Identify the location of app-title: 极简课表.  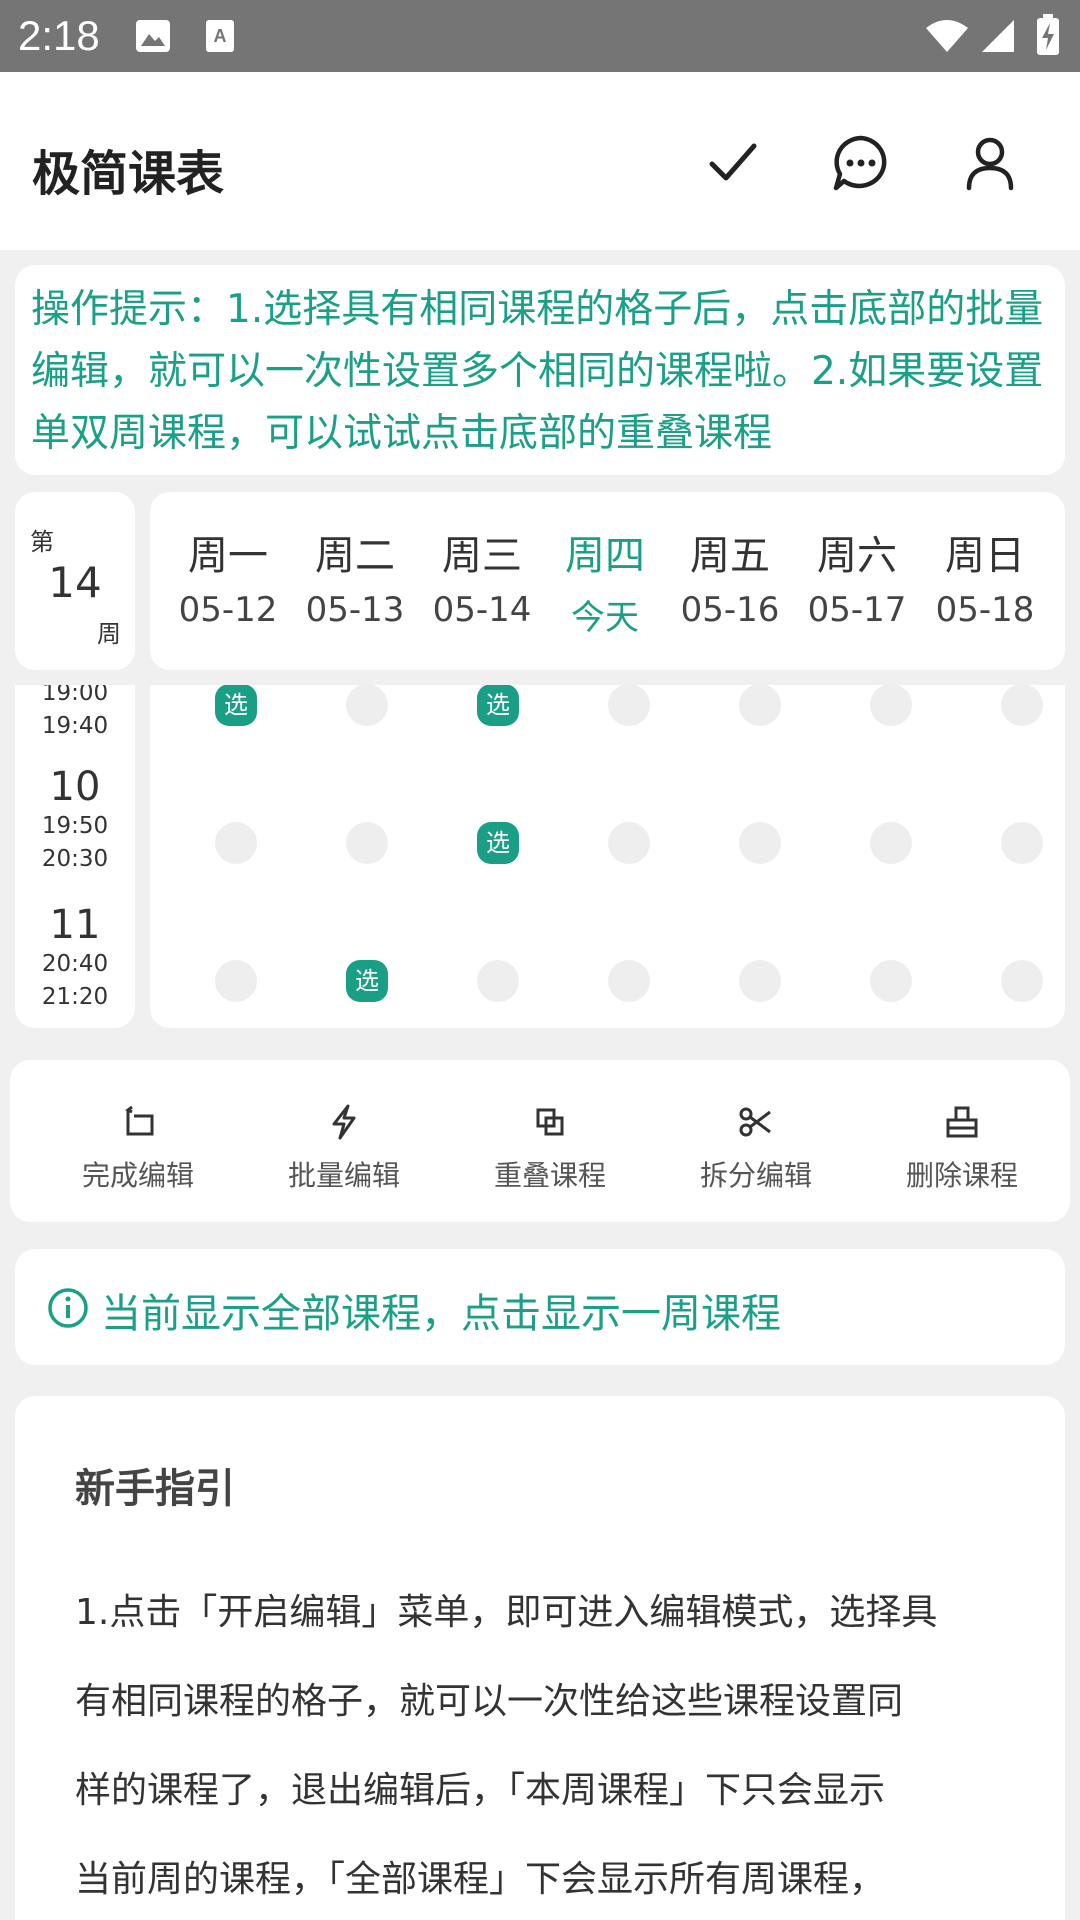
(128, 174).